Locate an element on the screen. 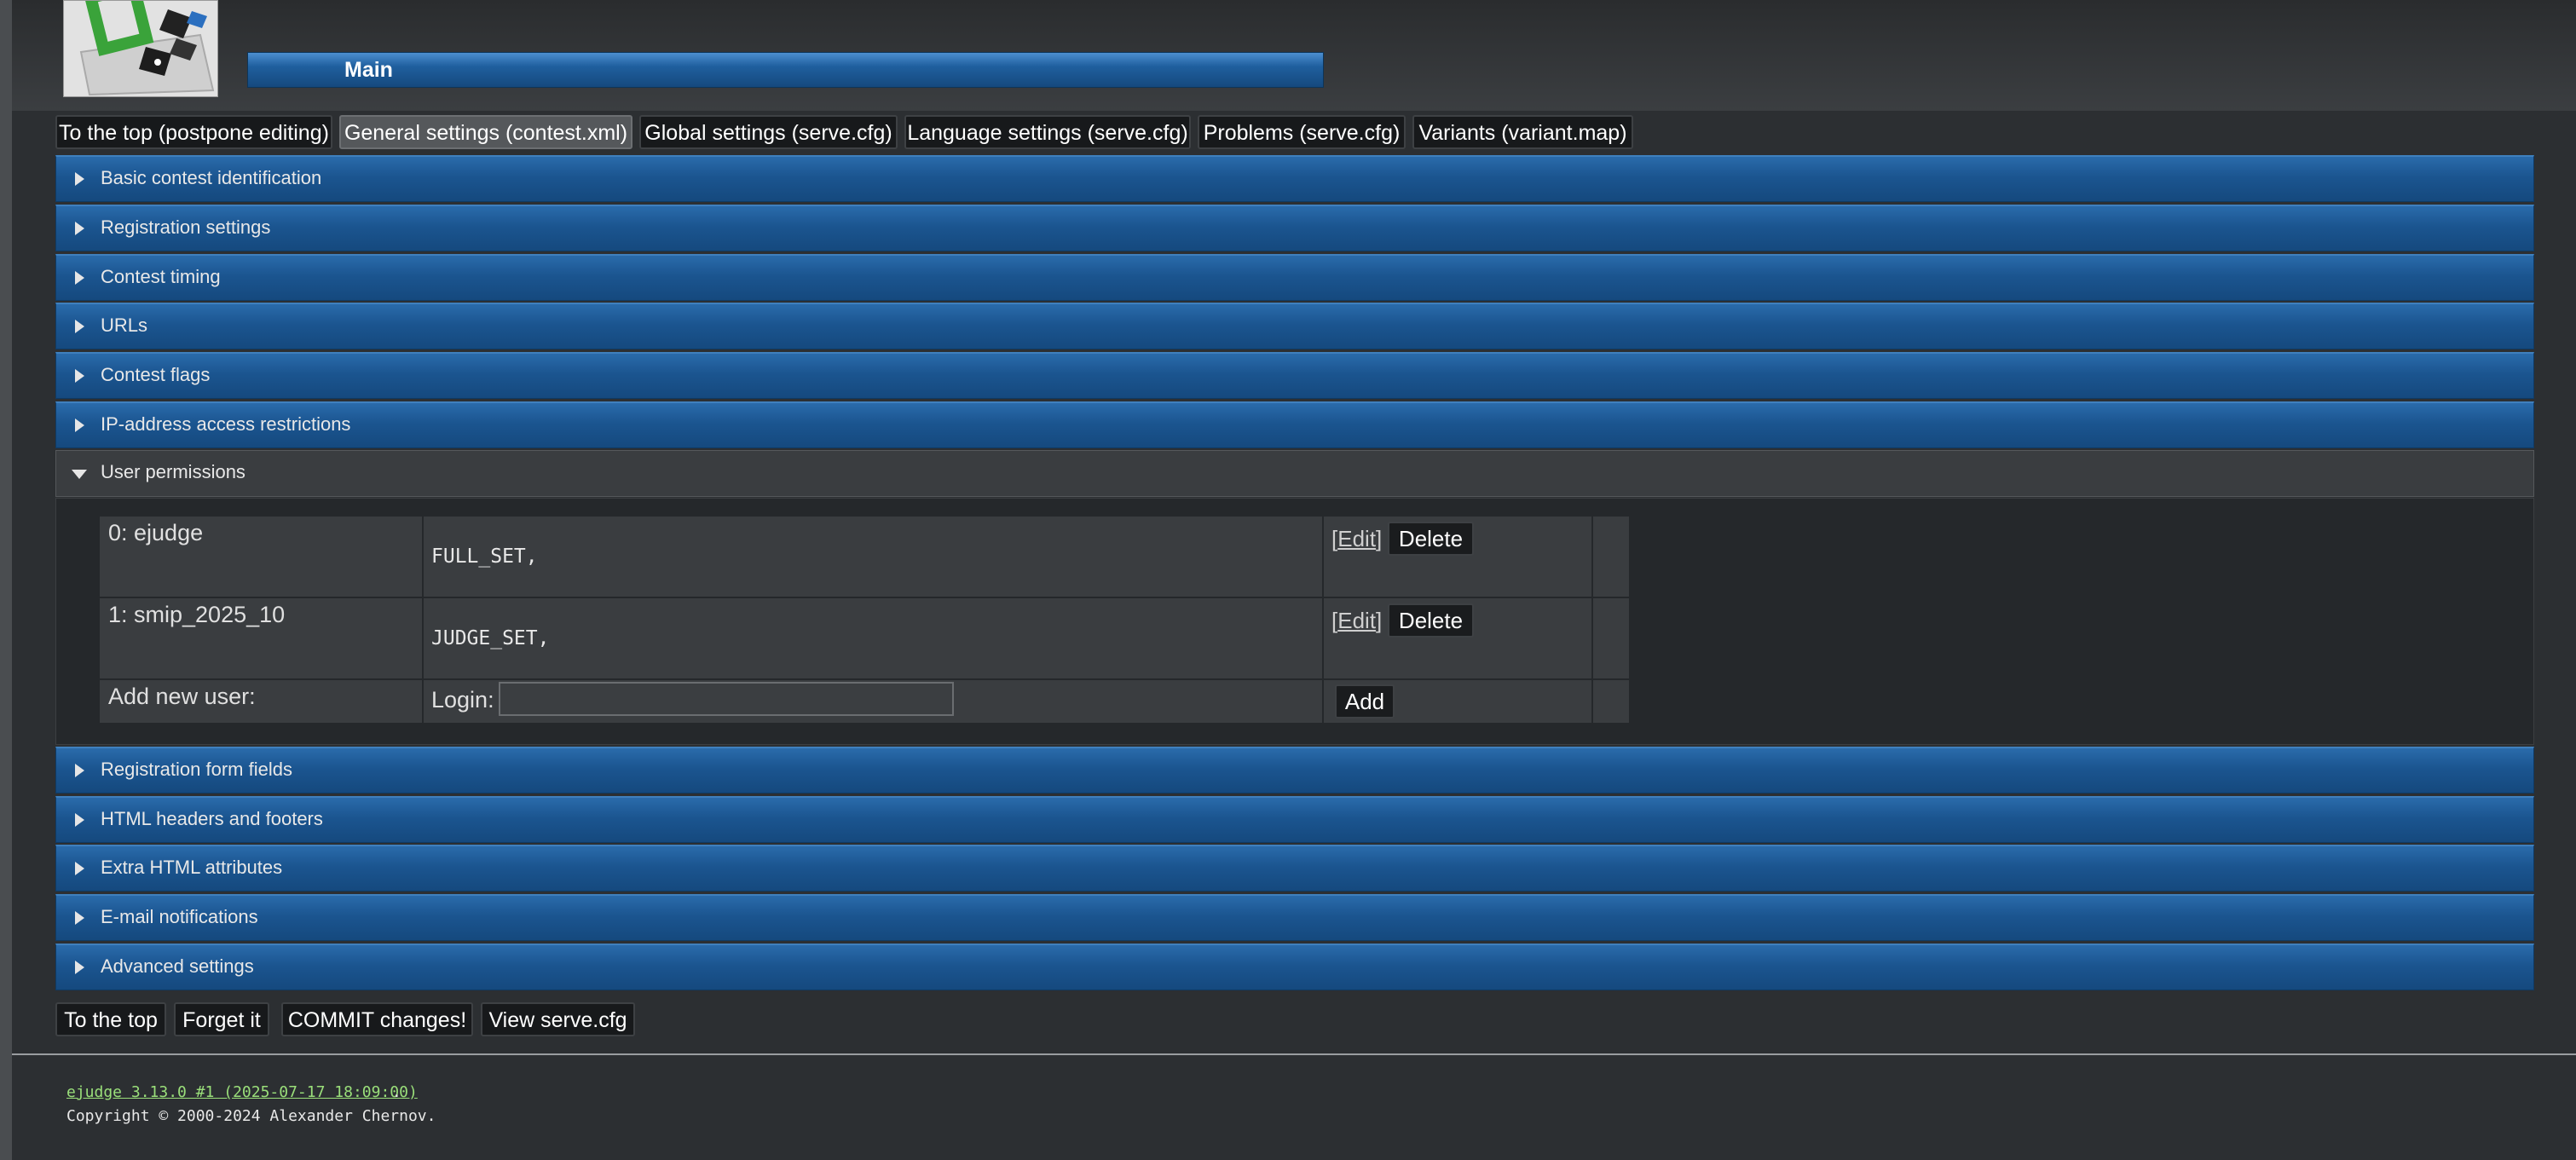 The image size is (2576, 1160). left-edge-bar is located at coordinates (6, 580).